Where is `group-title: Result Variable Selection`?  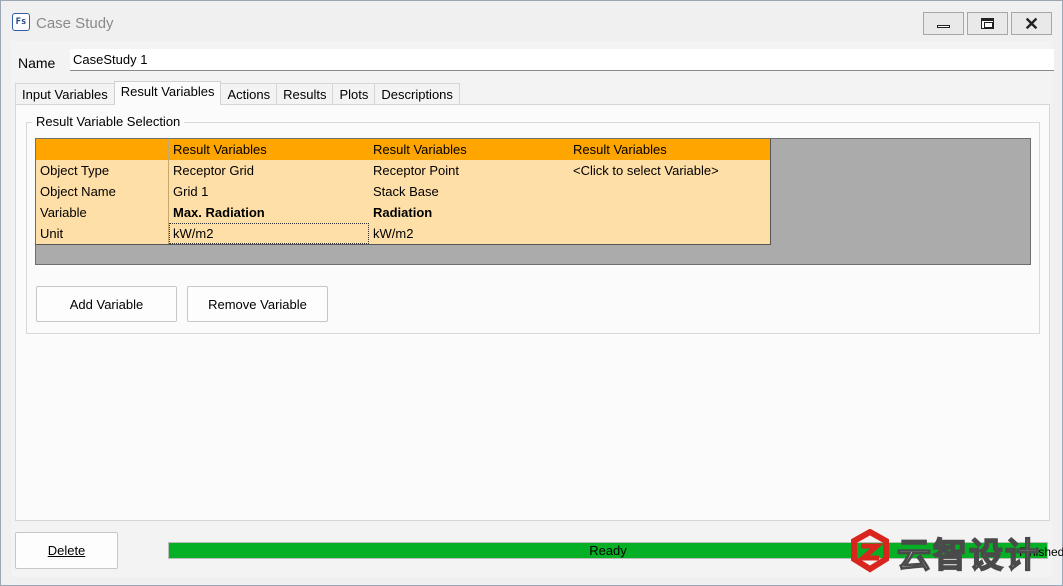 group-title: Result Variable Selection is located at coordinates (108, 121).